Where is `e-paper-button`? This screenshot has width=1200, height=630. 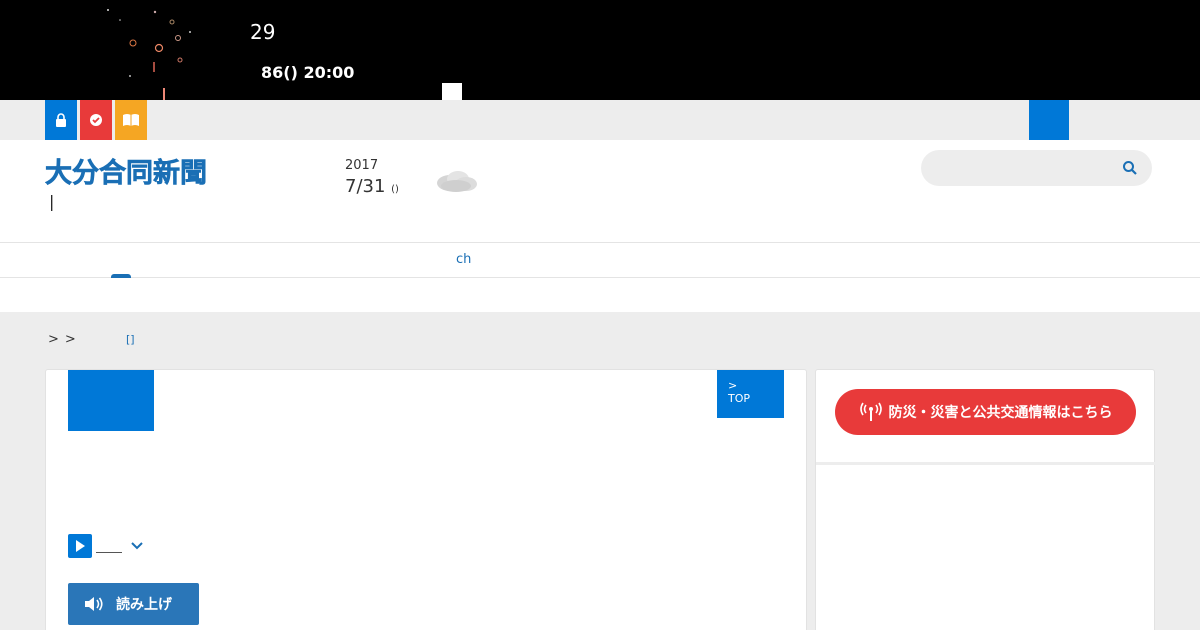 e-paper-button is located at coordinates (131, 120).